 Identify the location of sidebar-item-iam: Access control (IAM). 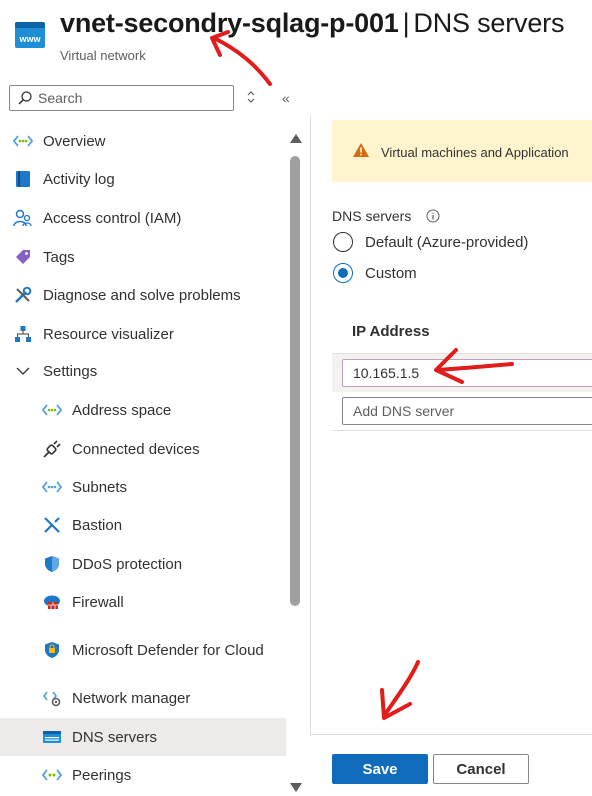
(143, 218).